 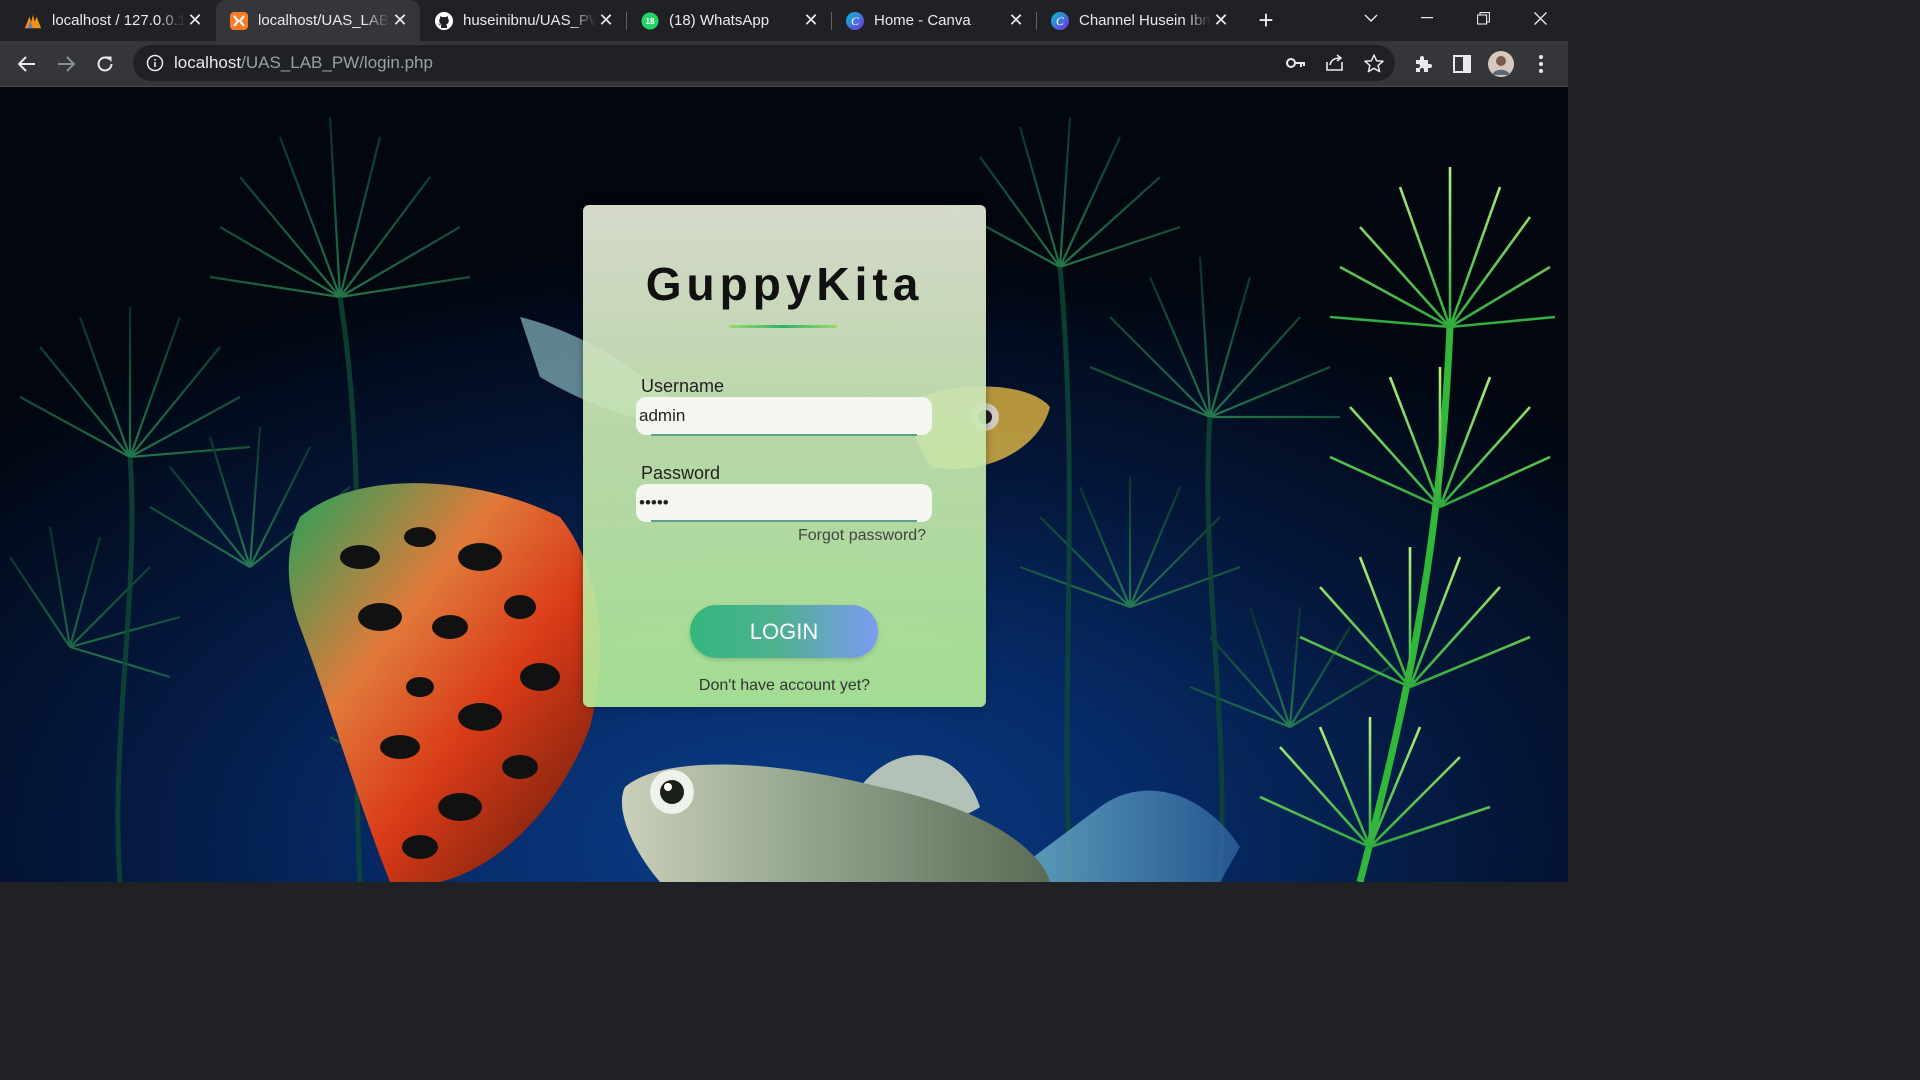 I want to click on tab-title: Home - Canva, so click(x=922, y=20).